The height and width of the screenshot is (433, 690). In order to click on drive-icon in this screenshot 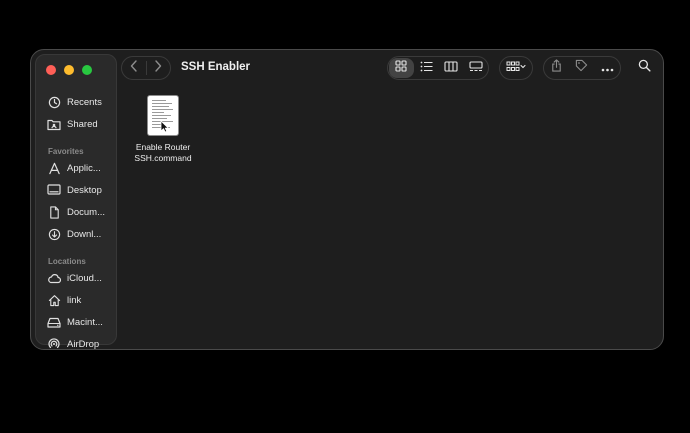, I will do `click(54, 322)`.